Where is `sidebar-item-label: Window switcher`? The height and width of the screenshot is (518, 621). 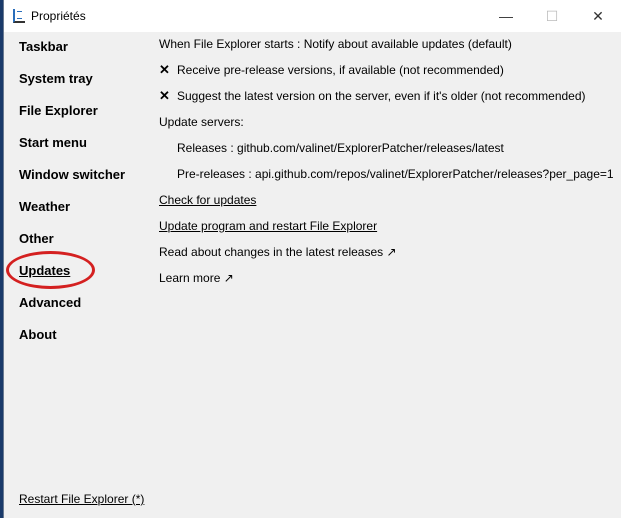 sidebar-item-label: Window switcher is located at coordinates (72, 174).